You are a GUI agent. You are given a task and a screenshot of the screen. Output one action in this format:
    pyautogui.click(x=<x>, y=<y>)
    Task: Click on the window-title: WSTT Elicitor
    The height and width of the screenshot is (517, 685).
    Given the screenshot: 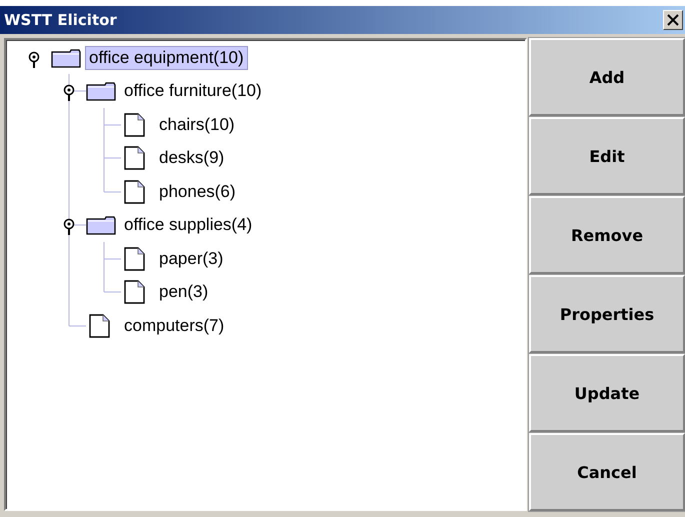 What is the action you would take?
    pyautogui.click(x=60, y=20)
    